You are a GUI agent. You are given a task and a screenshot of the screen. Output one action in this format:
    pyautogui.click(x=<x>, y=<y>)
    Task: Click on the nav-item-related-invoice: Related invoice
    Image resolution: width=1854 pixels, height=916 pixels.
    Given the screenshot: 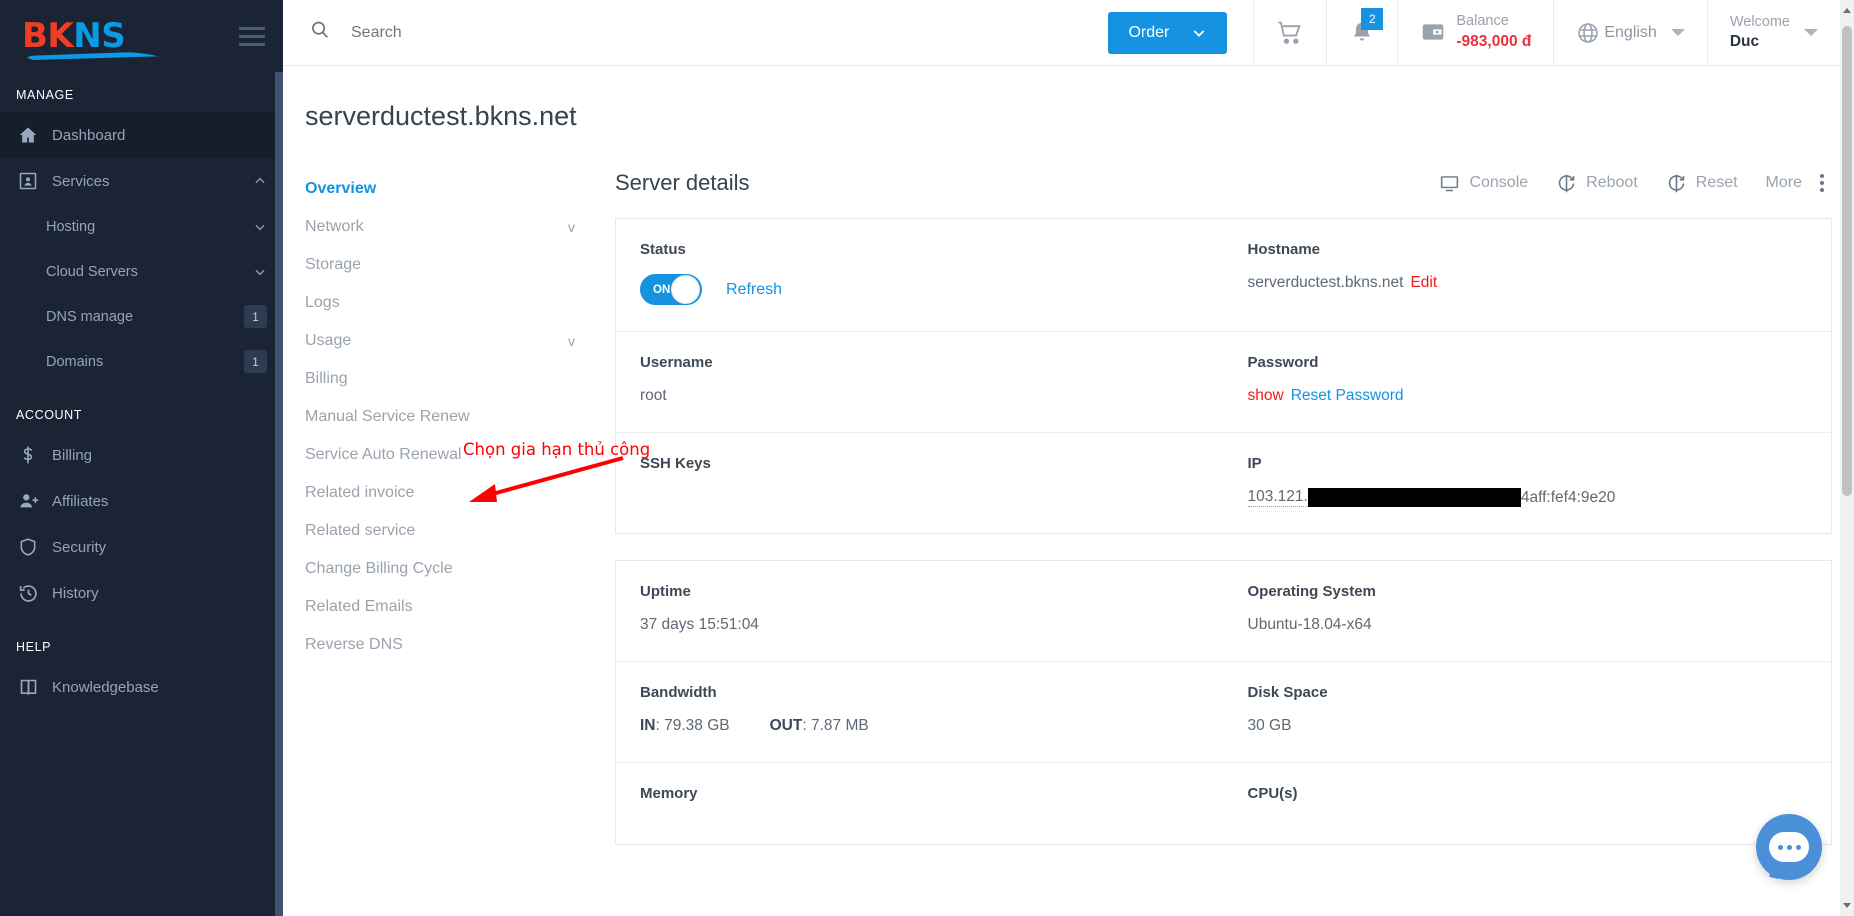 What is the action you would take?
    pyautogui.click(x=450, y=493)
    